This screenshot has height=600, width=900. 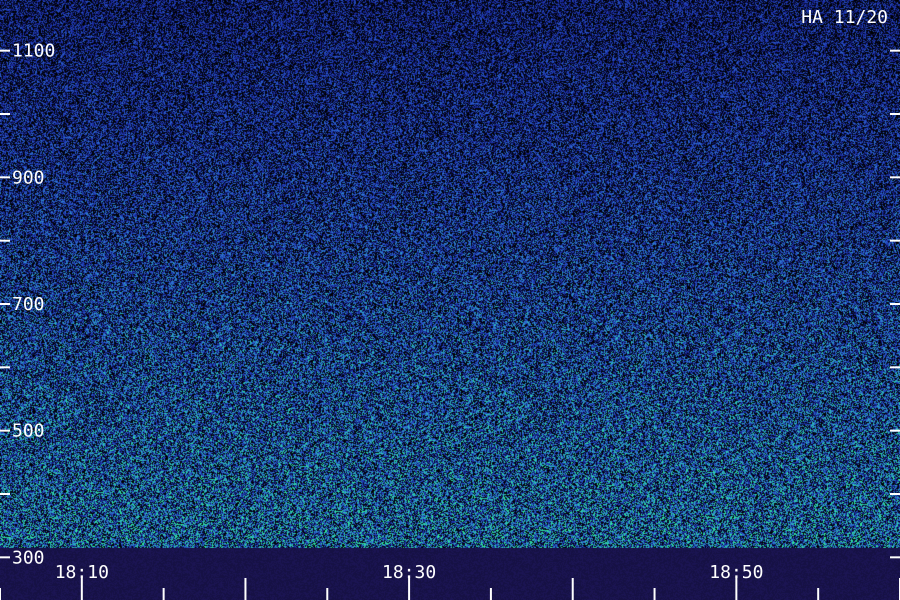 What do you see at coordinates (28, 177) in the screenshot?
I see `y-tick-label: 900` at bounding box center [28, 177].